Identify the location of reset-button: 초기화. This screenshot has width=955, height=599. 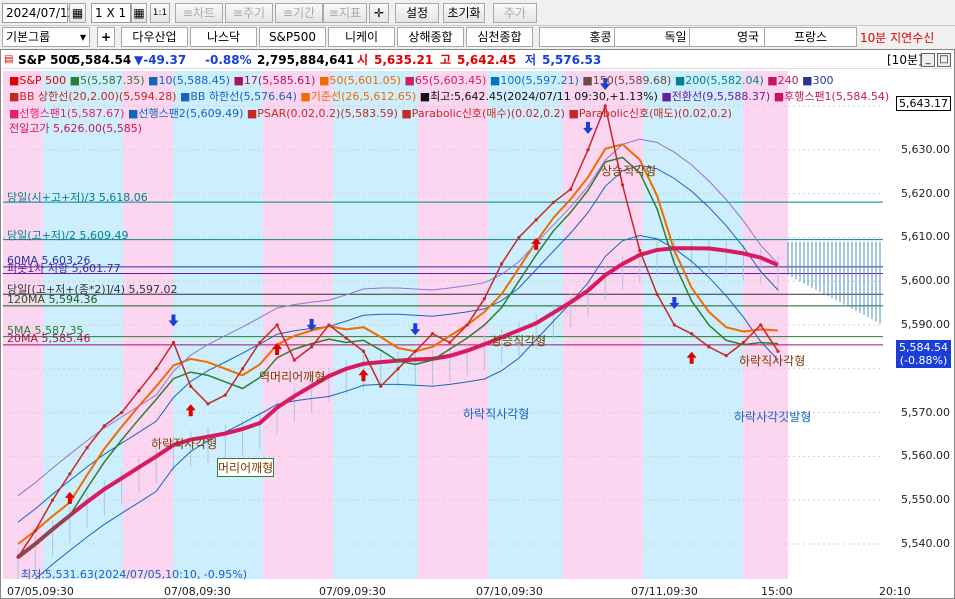
(464, 13).